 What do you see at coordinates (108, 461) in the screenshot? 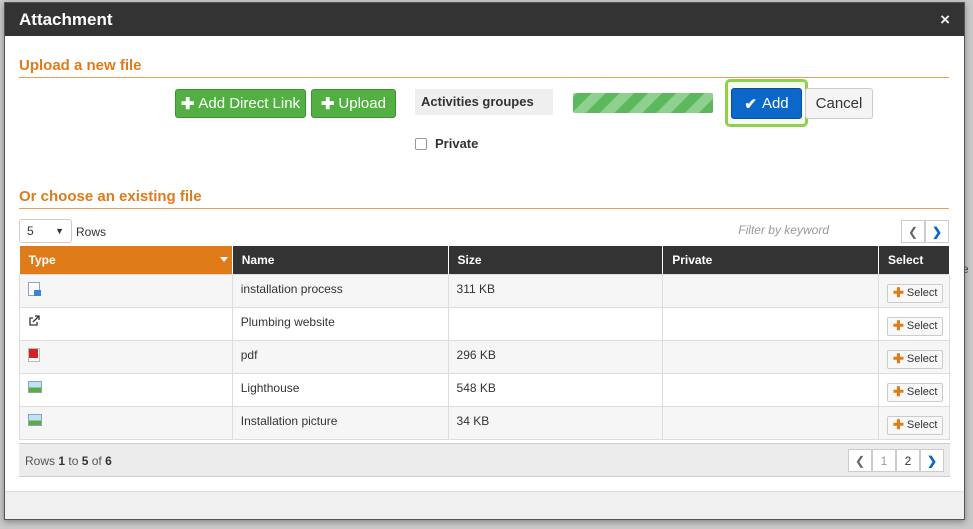
I see `rows-summary-total: 6` at bounding box center [108, 461].